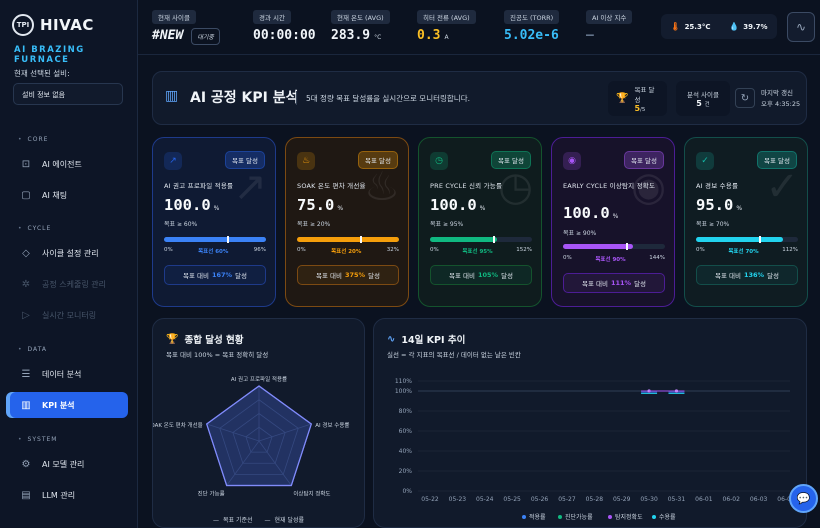  I want to click on target-icon: ◉, so click(572, 161).